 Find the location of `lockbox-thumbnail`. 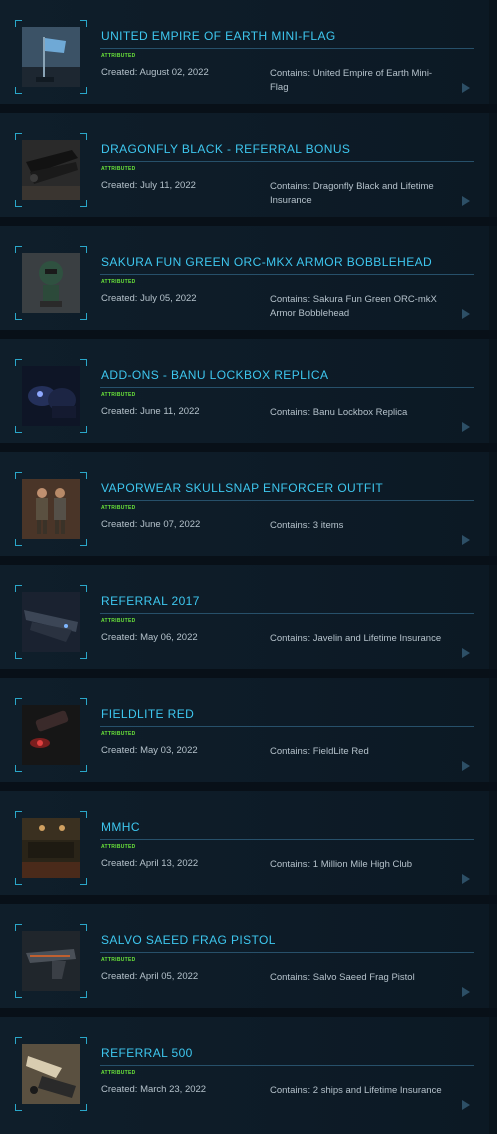

lockbox-thumbnail is located at coordinates (51, 396).